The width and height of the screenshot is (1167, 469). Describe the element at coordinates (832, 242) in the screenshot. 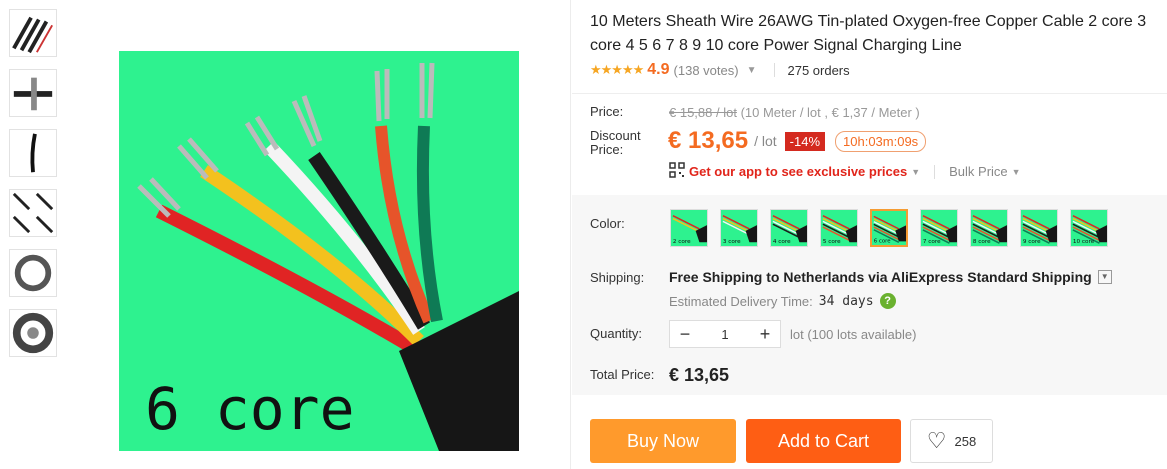

I see `color-swatch-label: 5 core` at that location.